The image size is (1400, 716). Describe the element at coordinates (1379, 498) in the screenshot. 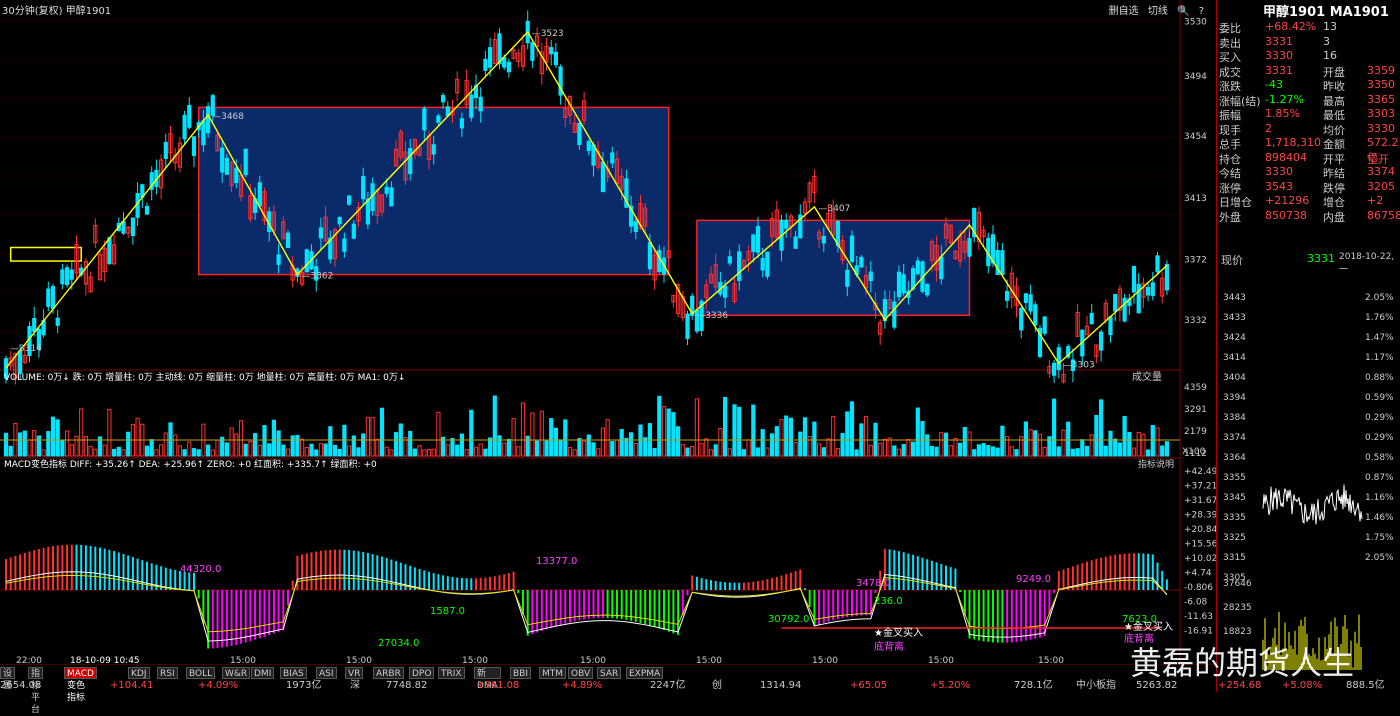

I see `mini-pct-tick: 1.16%` at that location.